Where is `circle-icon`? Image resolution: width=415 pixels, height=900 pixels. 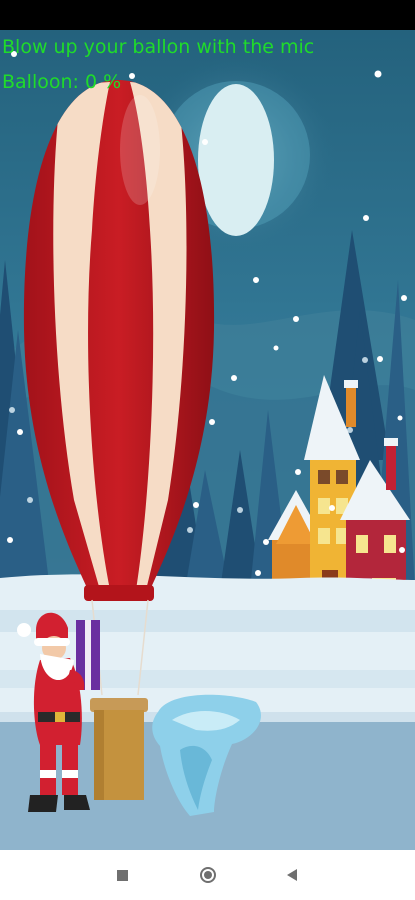
circle-icon is located at coordinates (208, 875).